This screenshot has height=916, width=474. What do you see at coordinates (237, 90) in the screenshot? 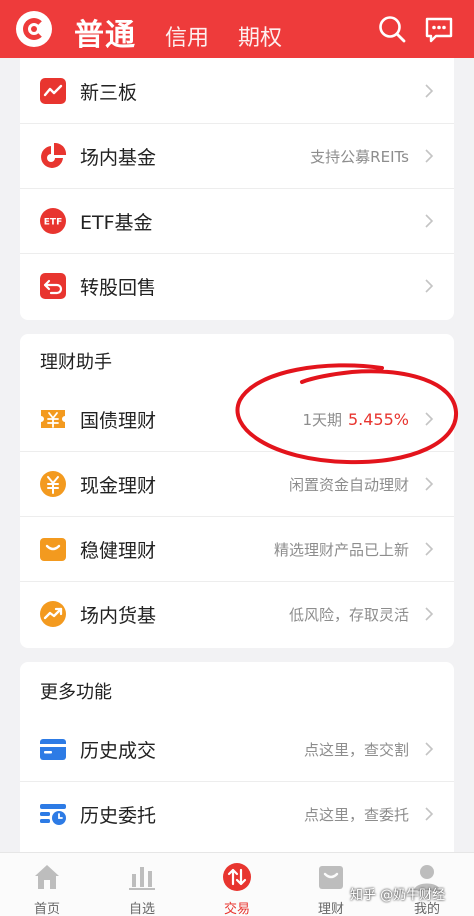
I see `menu-item-neeq: 新三板` at bounding box center [237, 90].